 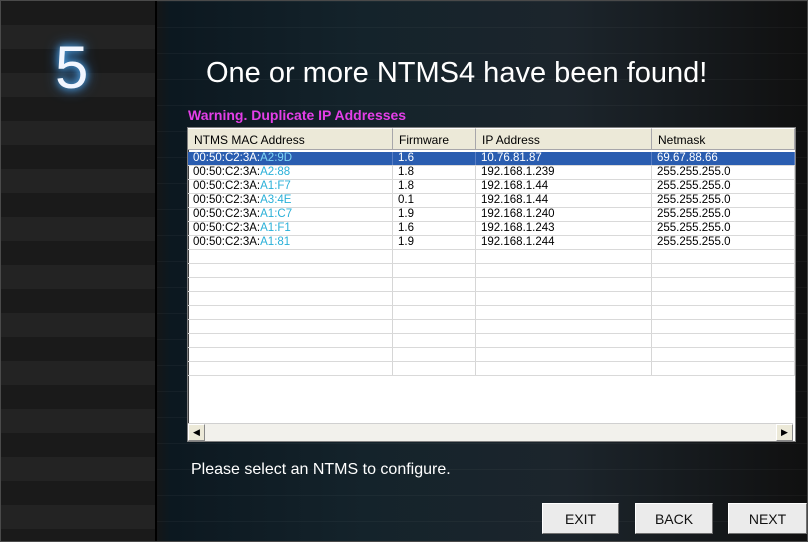 I want to click on instruction-text: Please select an NTMS to configure., so click(x=321, y=469).